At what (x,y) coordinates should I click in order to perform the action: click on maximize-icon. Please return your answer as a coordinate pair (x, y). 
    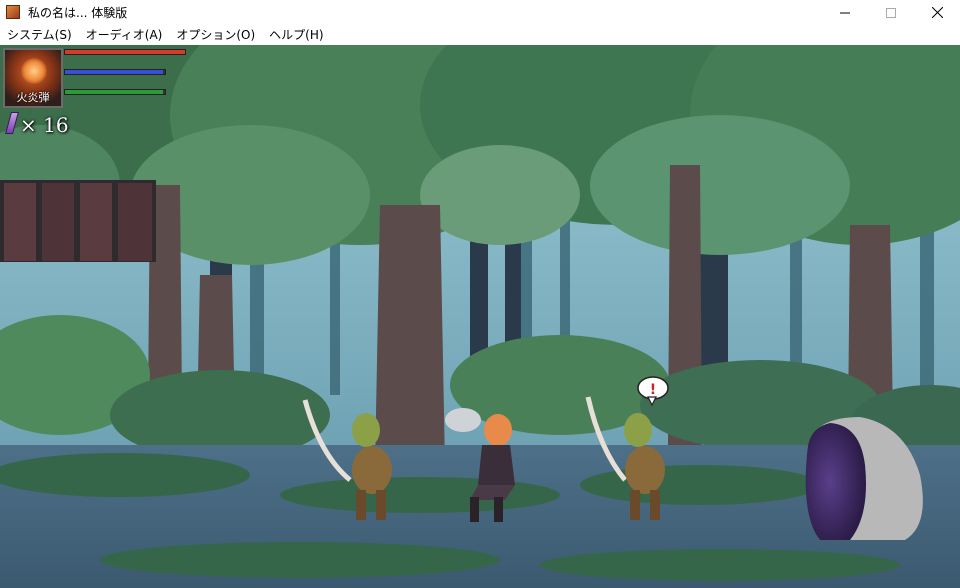
    Looking at the image, I should click on (891, 12).